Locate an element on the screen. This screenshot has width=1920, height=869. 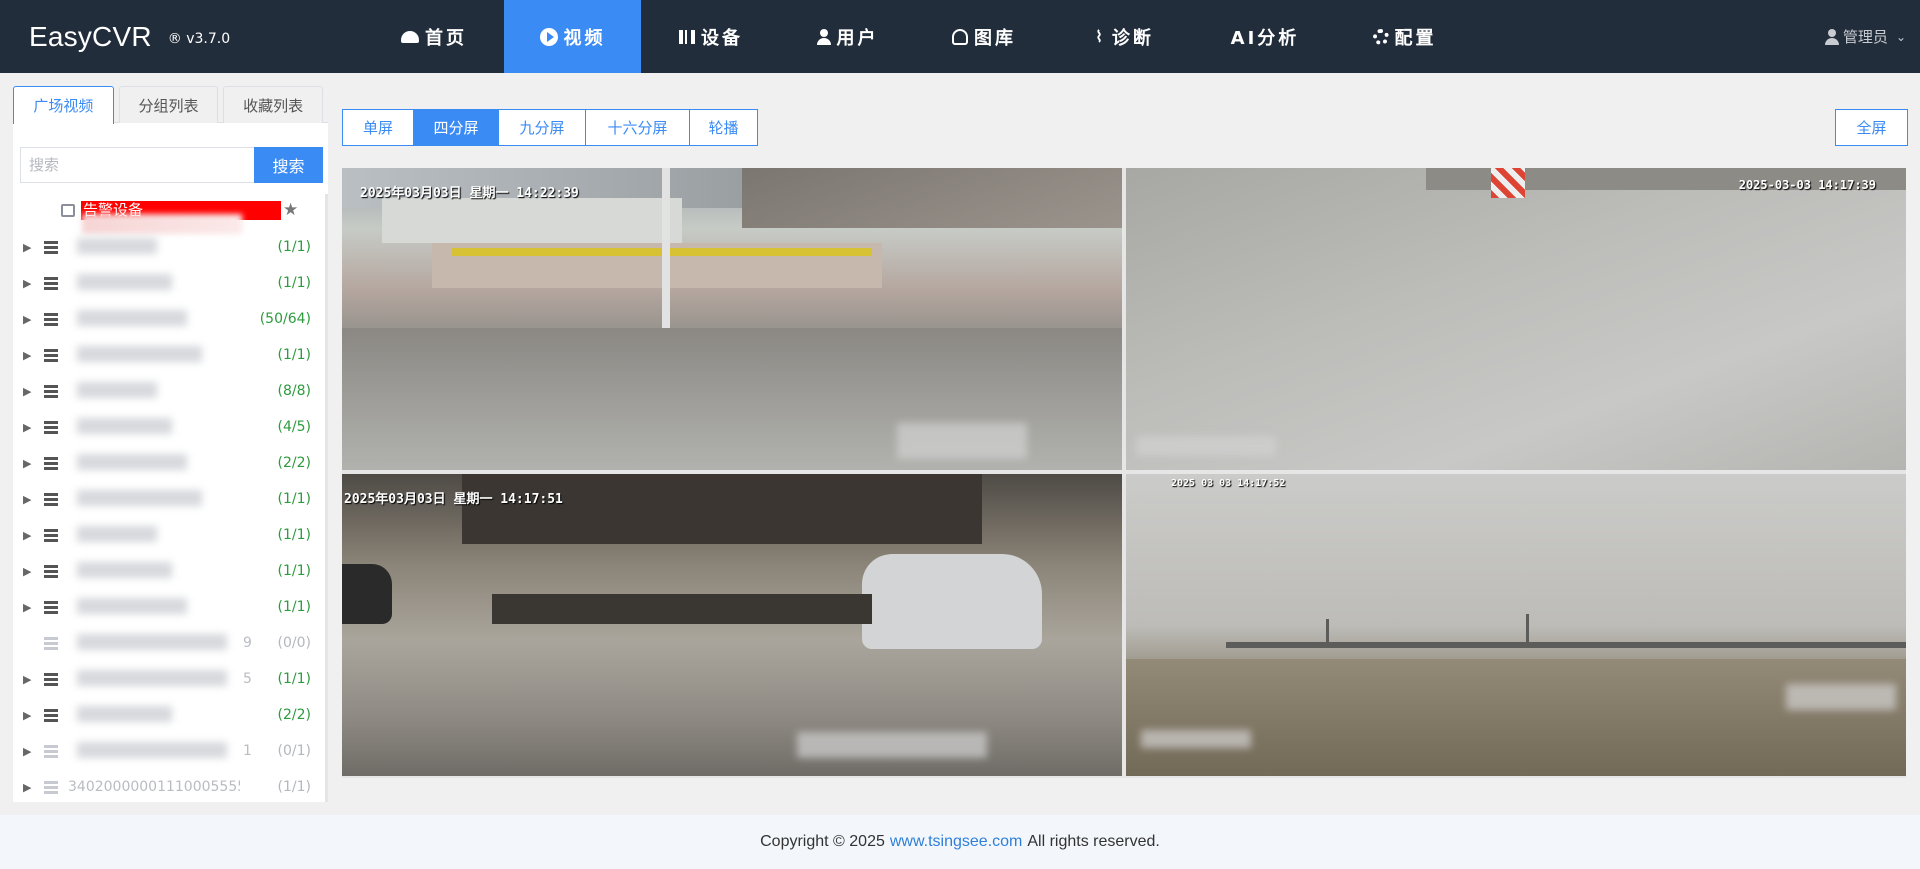
nav-ai: AI分析 is located at coordinates (1265, 36).